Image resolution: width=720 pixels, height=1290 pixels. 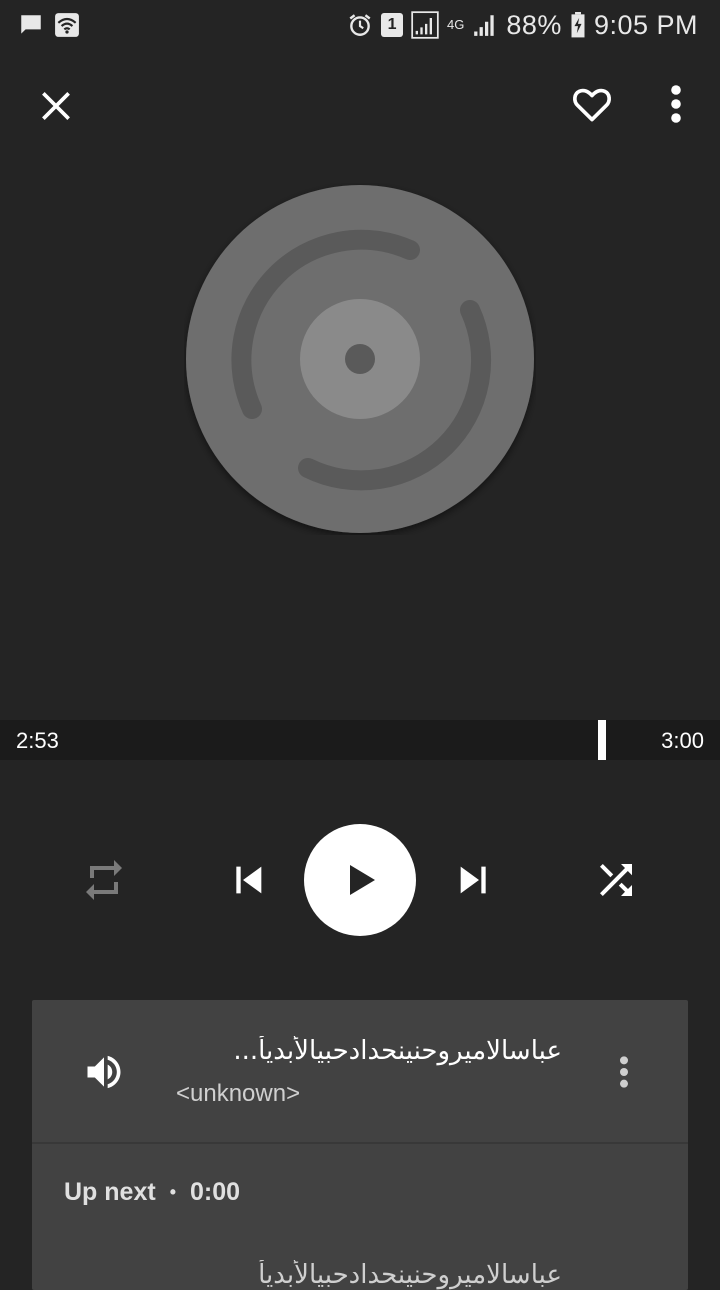 I want to click on close-button, so click(x=56, y=106).